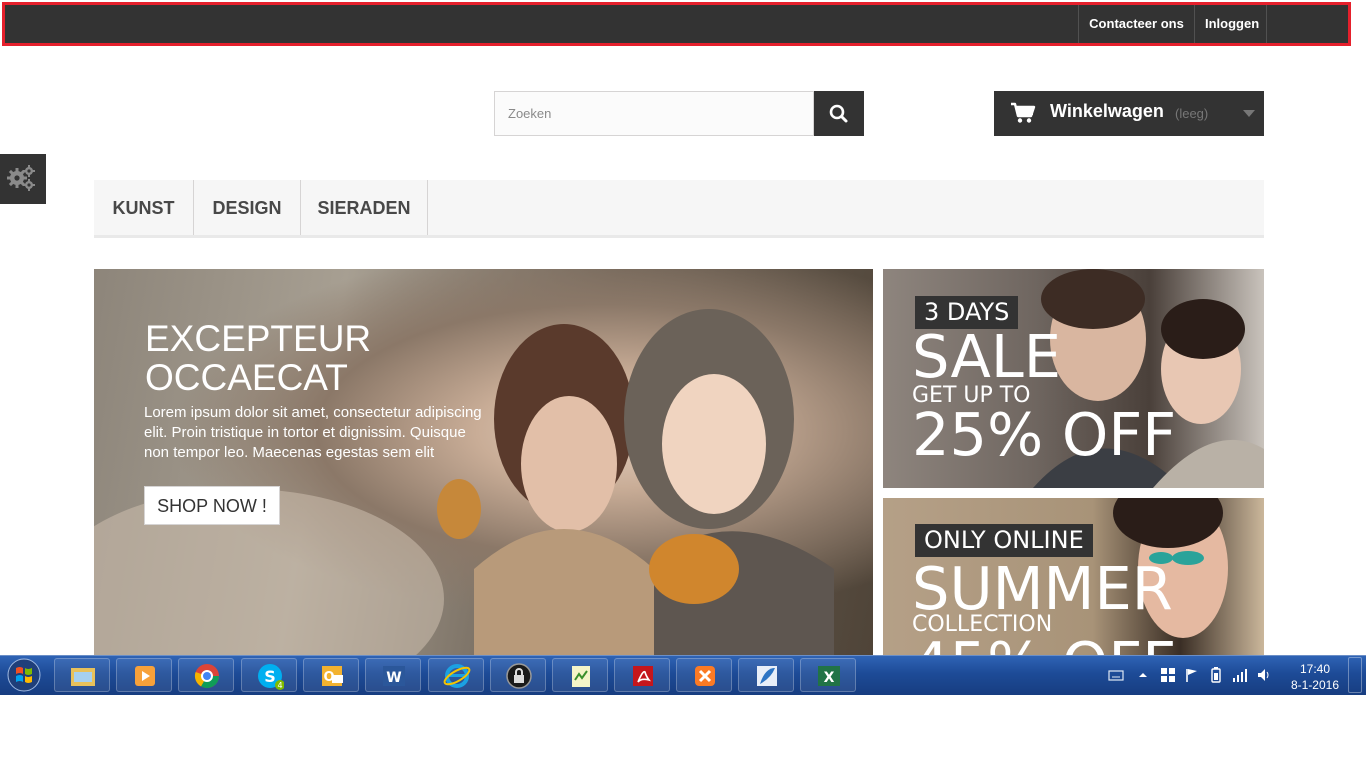  I want to click on clock-time: 17:40, so click(1315, 669).